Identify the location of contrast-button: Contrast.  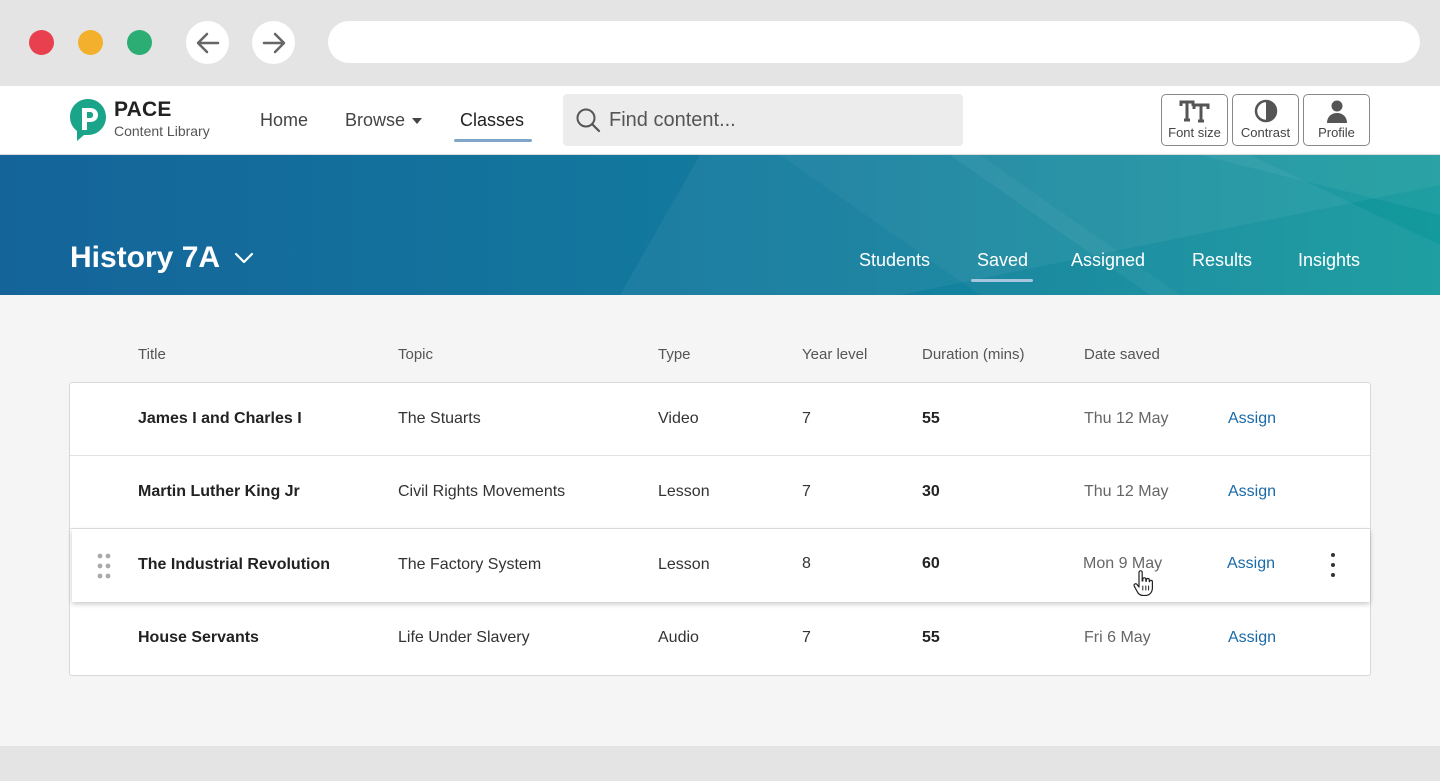
(1265, 120).